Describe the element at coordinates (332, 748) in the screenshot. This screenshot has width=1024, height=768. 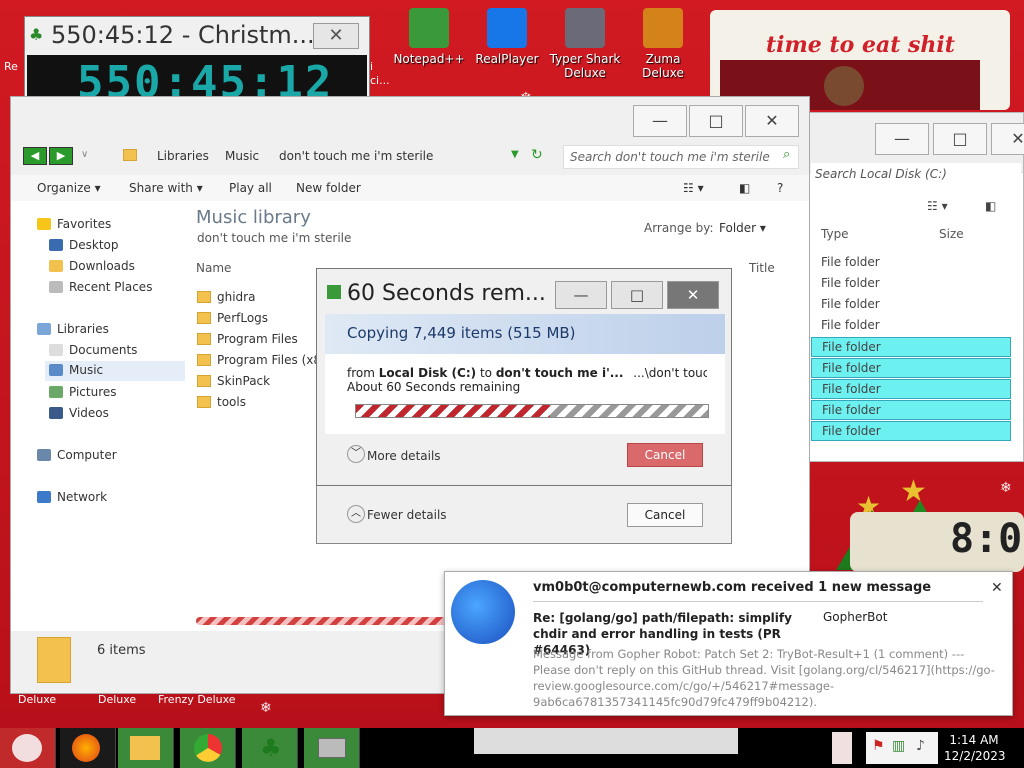
I see `taskbar-app` at that location.